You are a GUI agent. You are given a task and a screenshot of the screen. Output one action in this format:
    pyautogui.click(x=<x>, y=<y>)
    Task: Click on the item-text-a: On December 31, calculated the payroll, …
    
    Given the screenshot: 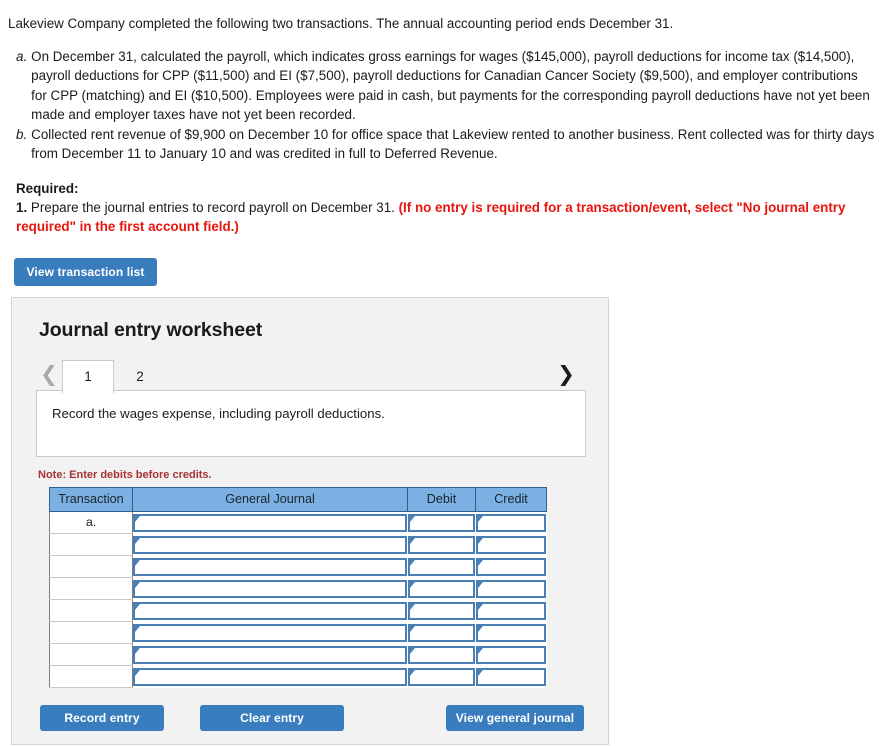 What is the action you would take?
    pyautogui.click(x=450, y=85)
    